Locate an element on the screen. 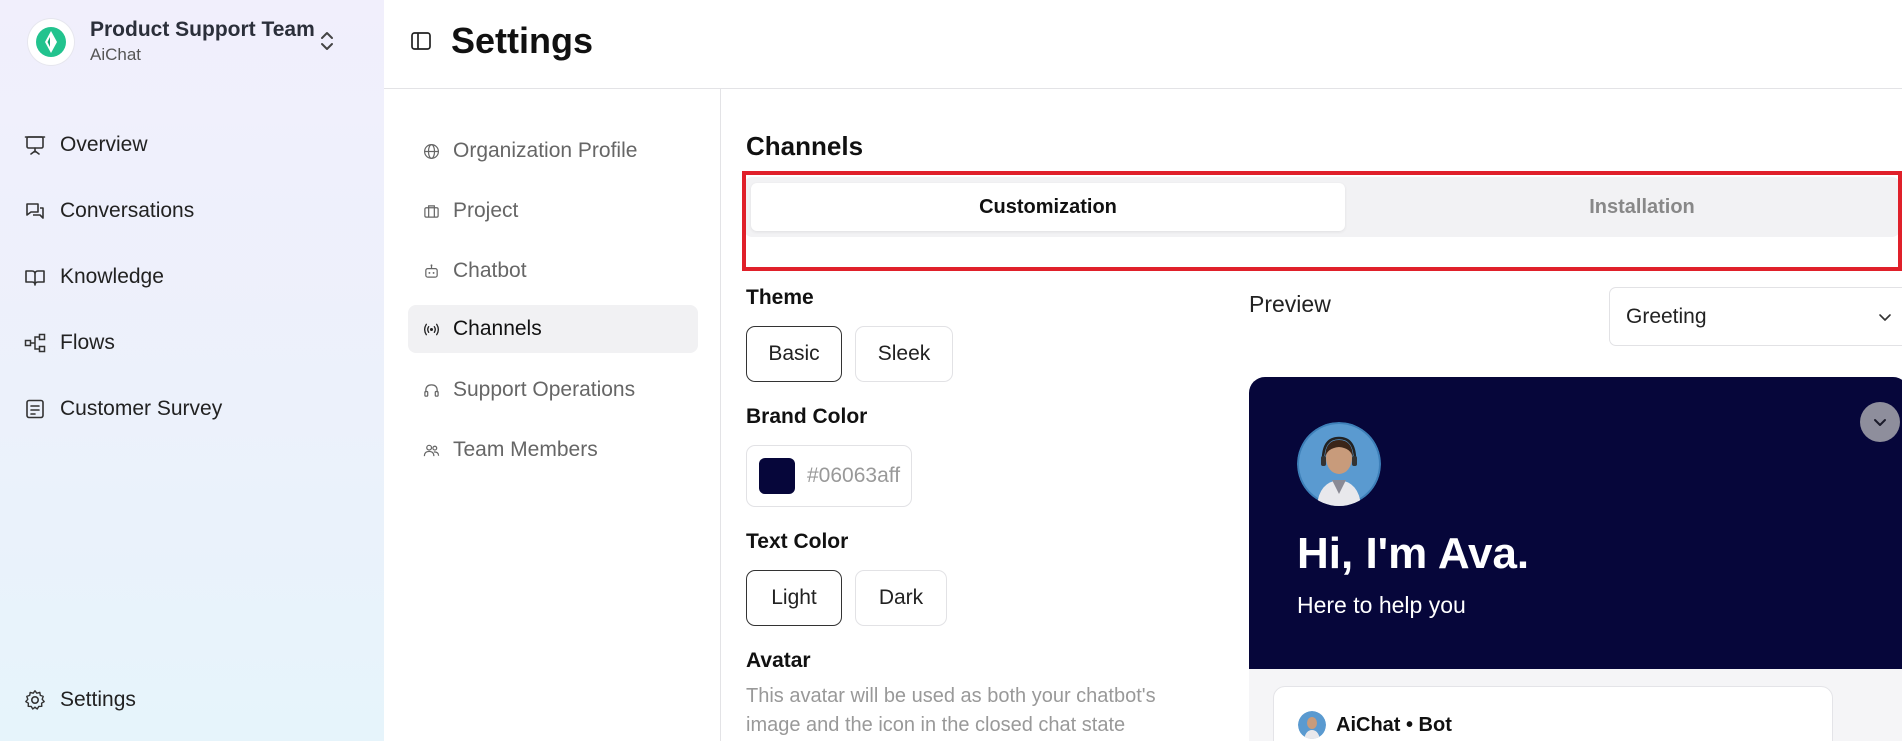 The image size is (1902, 741). broadcast-icon is located at coordinates (431, 329).